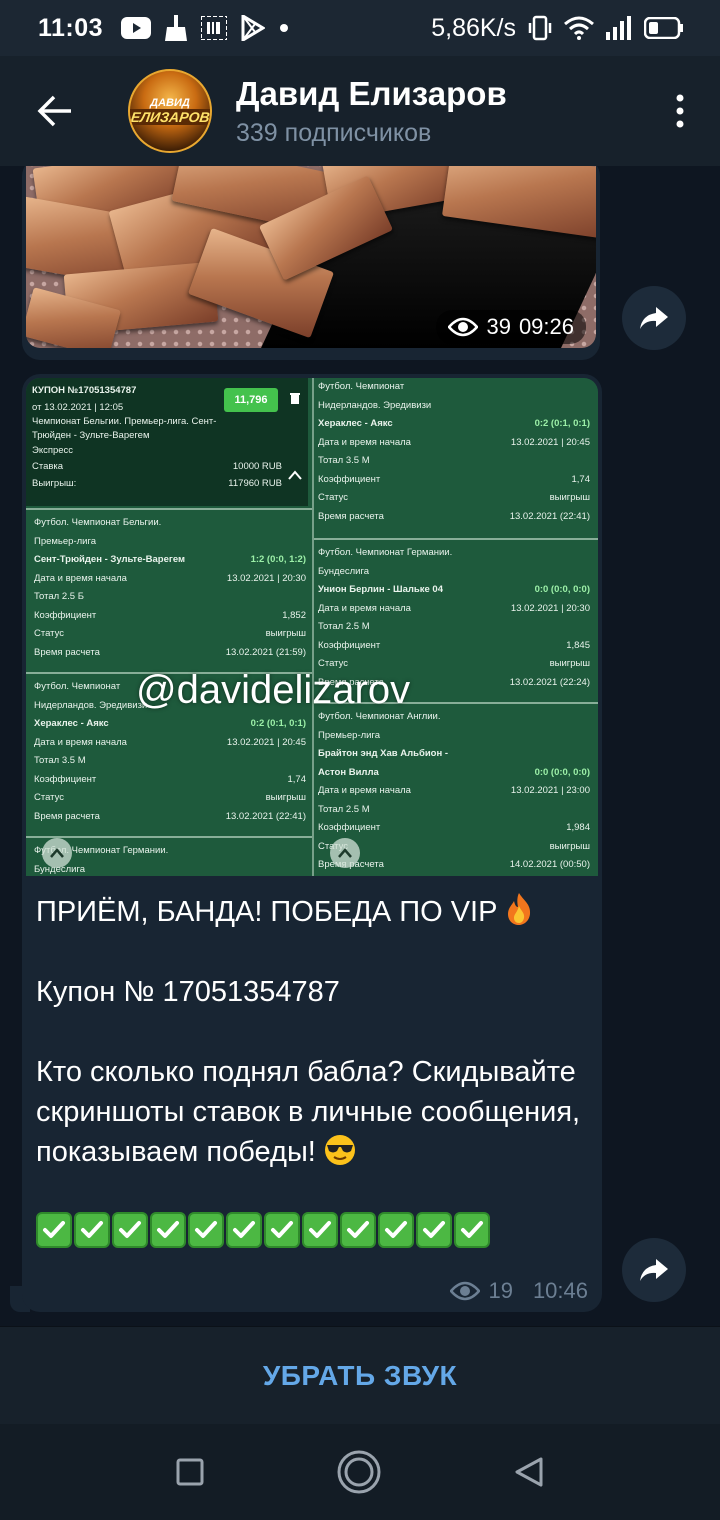 This screenshot has width=720, height=1520. I want to click on notification-icons, so click(205, 28).